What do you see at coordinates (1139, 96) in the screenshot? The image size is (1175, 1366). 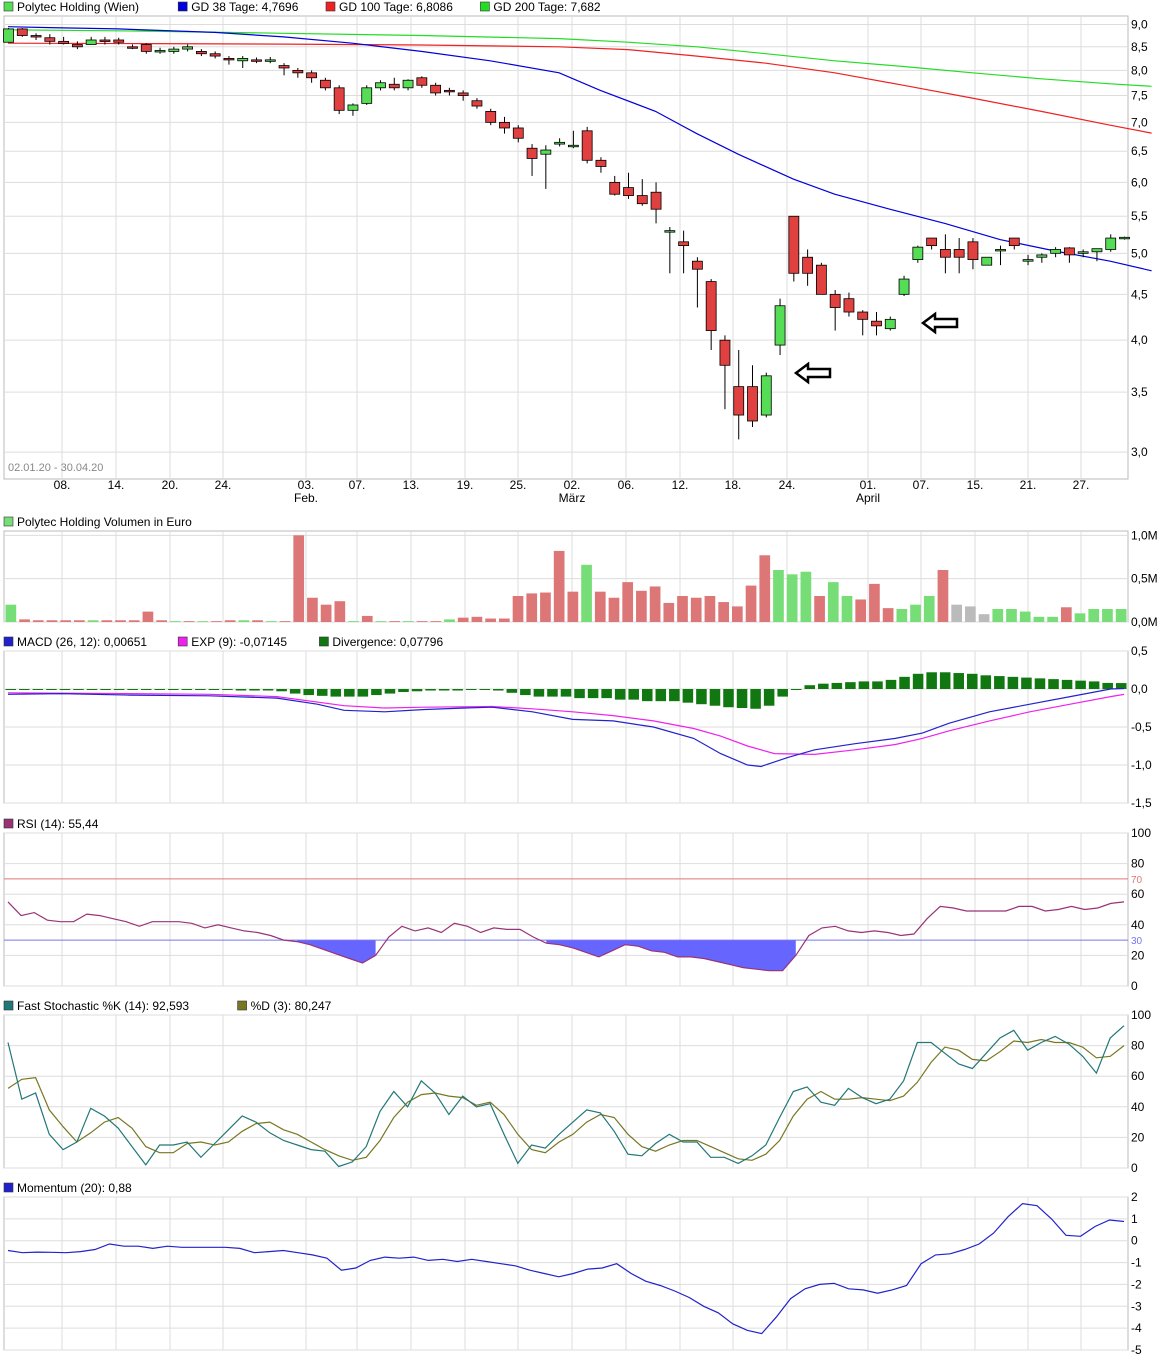 I see `price-y-tick-label: 7,5` at bounding box center [1139, 96].